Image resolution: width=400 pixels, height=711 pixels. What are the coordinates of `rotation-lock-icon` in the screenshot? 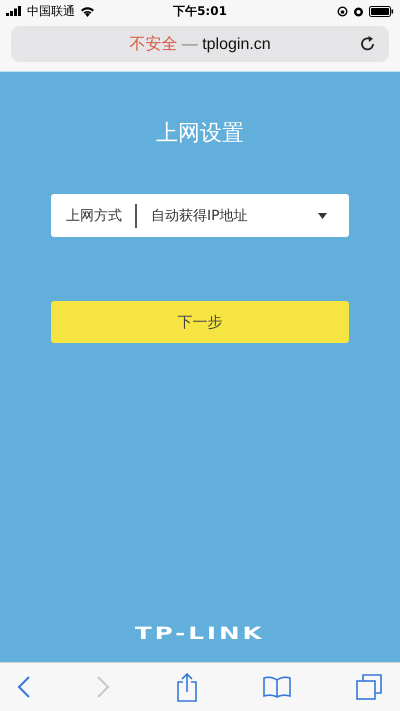 It's located at (342, 11).